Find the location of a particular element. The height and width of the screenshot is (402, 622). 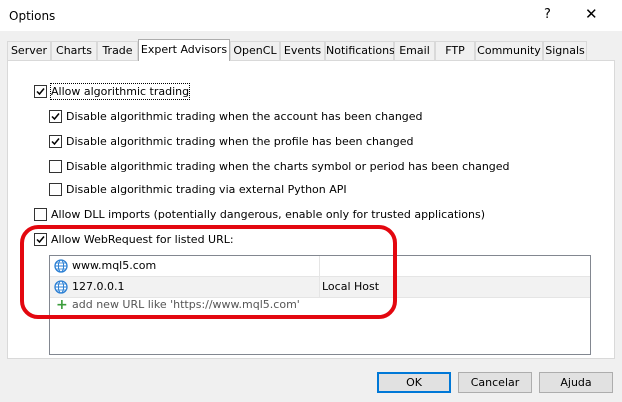

tab-ftp: FTP is located at coordinates (455, 50).